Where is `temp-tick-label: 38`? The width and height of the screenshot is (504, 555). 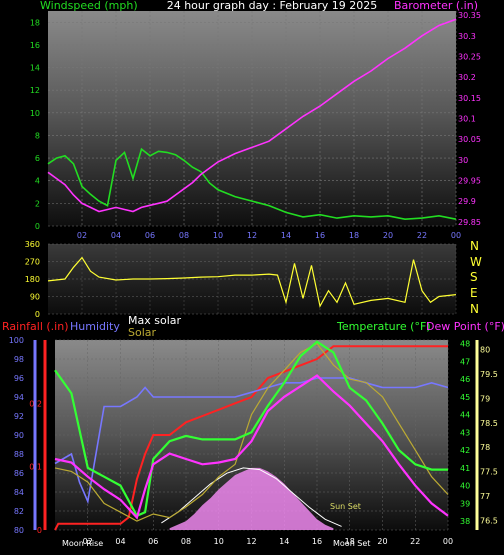 temp-tick-label: 38 is located at coordinates (465, 521).